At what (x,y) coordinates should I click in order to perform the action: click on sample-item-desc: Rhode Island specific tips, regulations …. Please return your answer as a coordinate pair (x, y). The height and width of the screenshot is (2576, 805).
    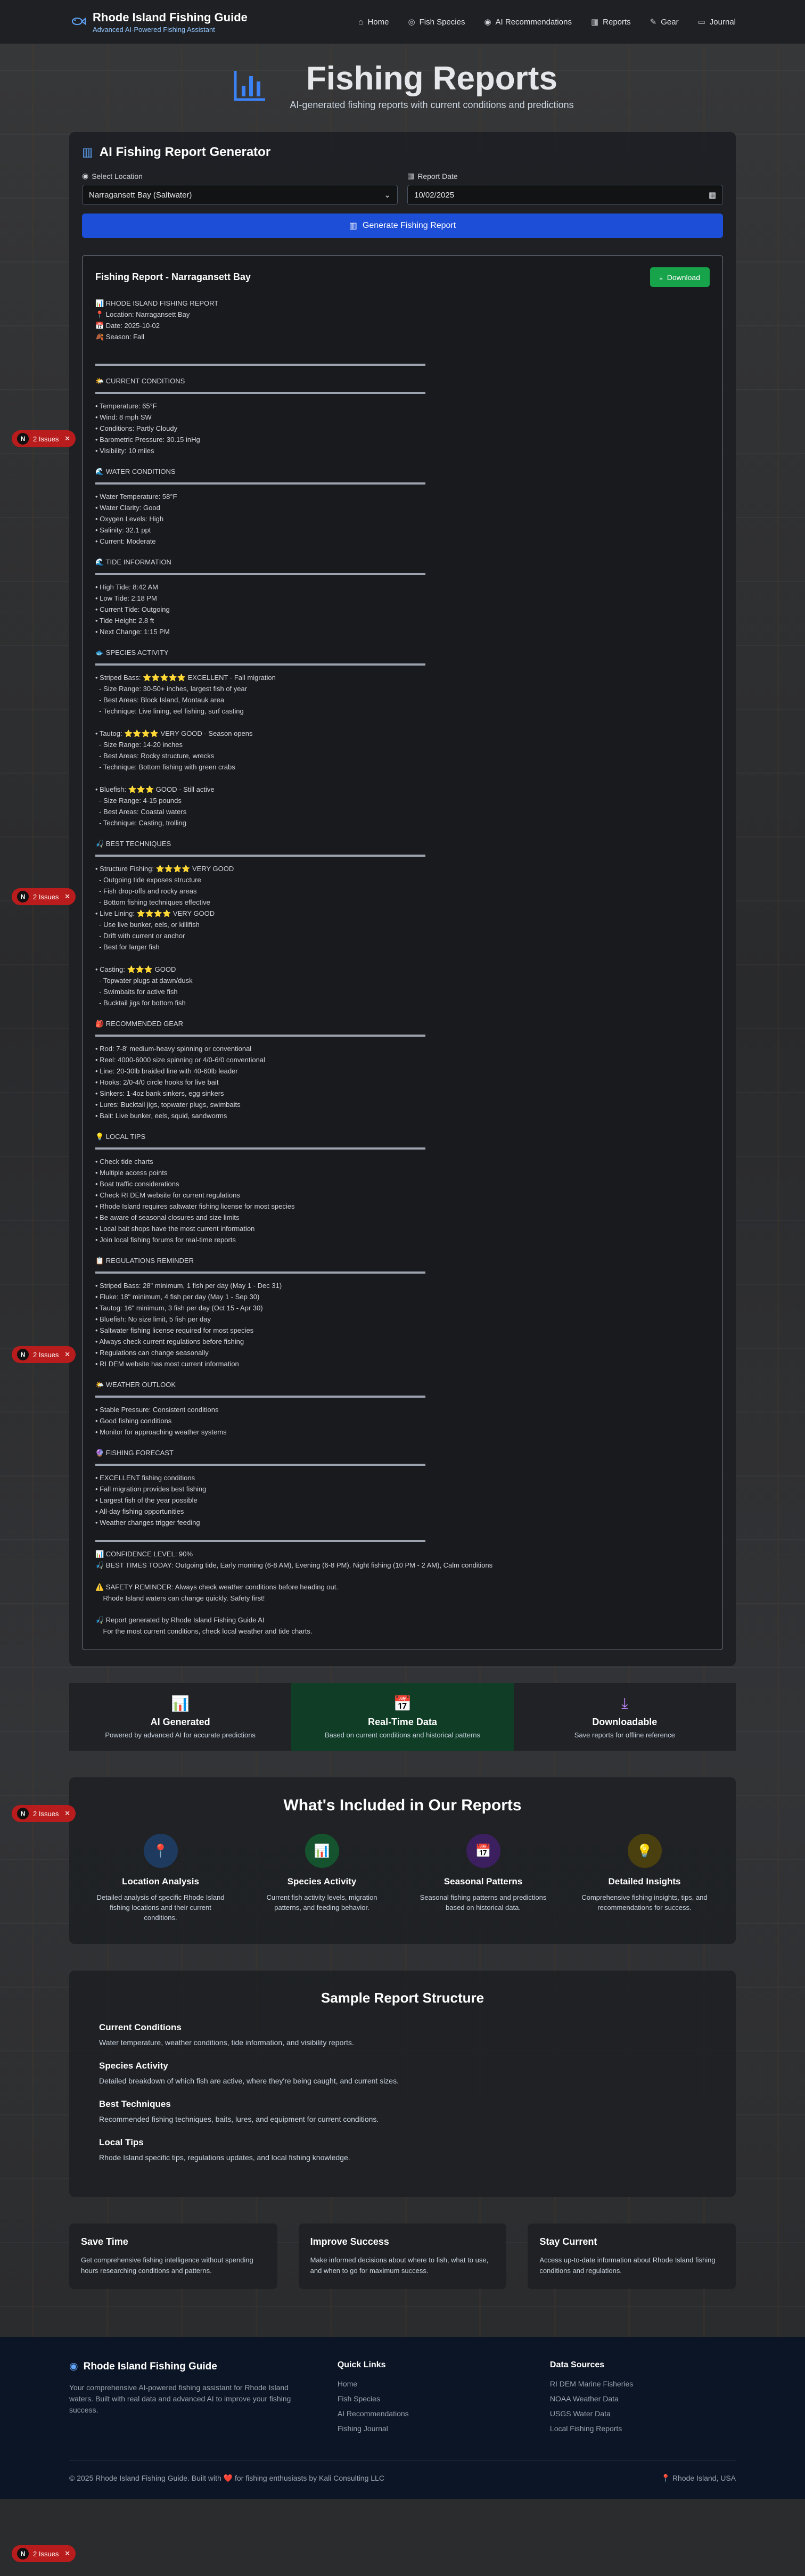
    Looking at the image, I should click on (225, 2157).